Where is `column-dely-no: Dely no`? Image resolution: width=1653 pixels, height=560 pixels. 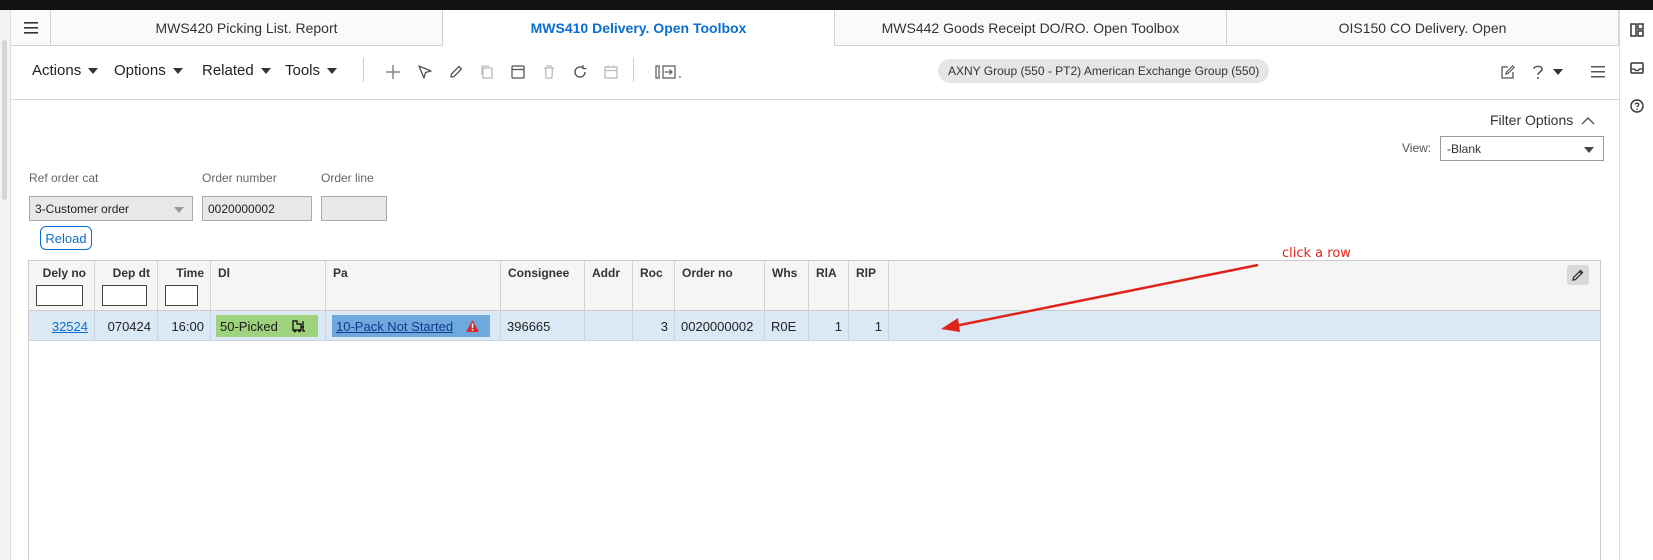
column-dely-no: Dely no is located at coordinates (62, 286).